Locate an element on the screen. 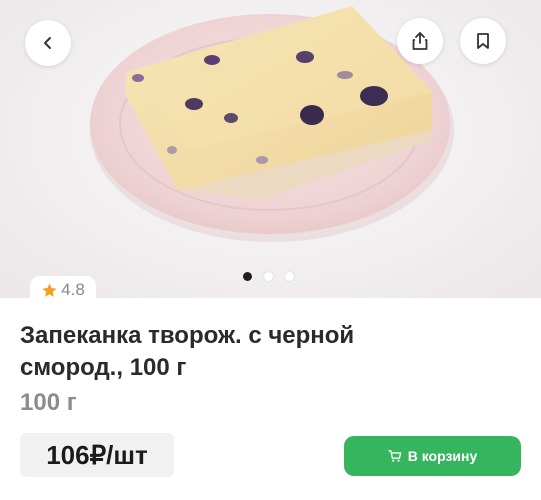 This screenshot has width=541, height=500. share-icon is located at coordinates (420, 41).